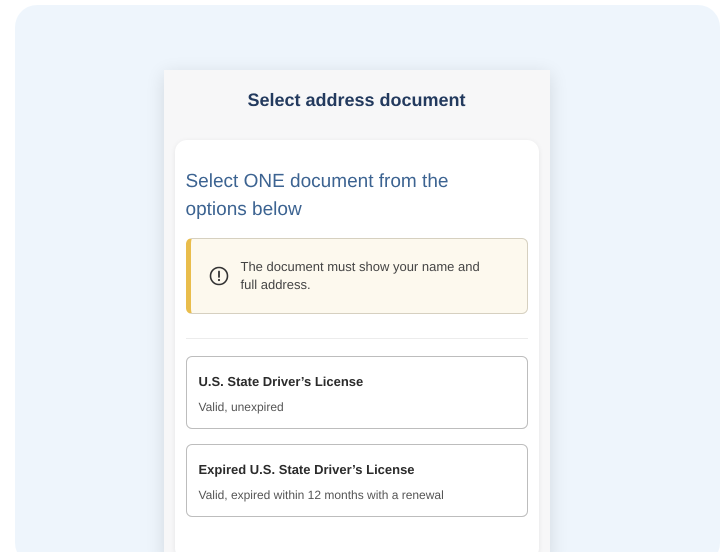 The height and width of the screenshot is (552, 724). What do you see at coordinates (307, 470) in the screenshot?
I see `option-title: Expired U.S. State Driver’s License` at bounding box center [307, 470].